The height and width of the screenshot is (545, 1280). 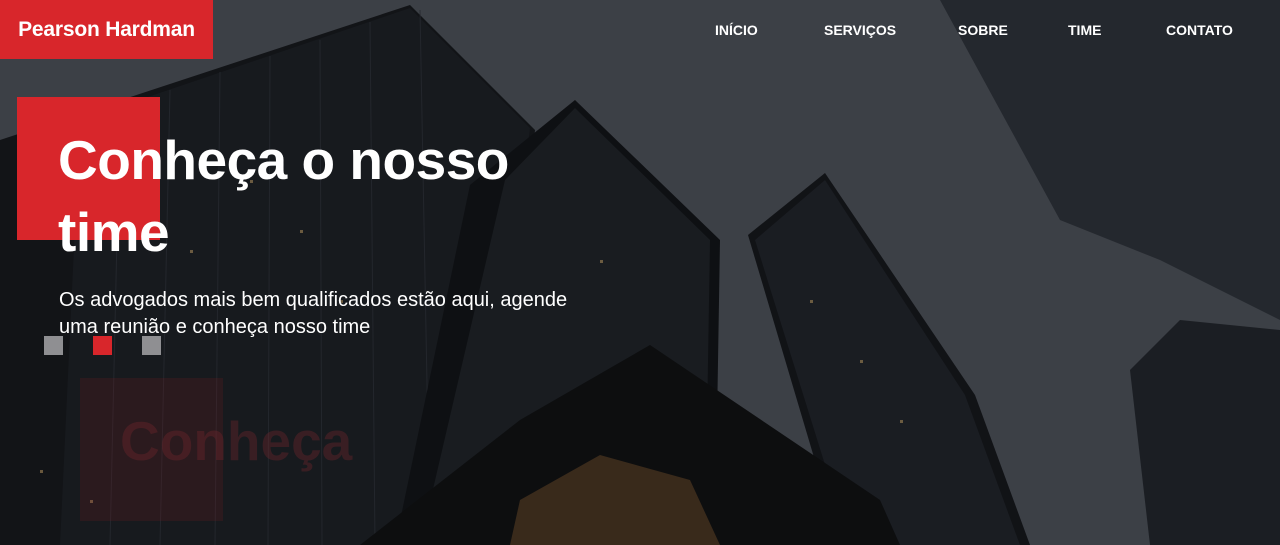 I want to click on nav-item-time: TIME, so click(x=1084, y=30).